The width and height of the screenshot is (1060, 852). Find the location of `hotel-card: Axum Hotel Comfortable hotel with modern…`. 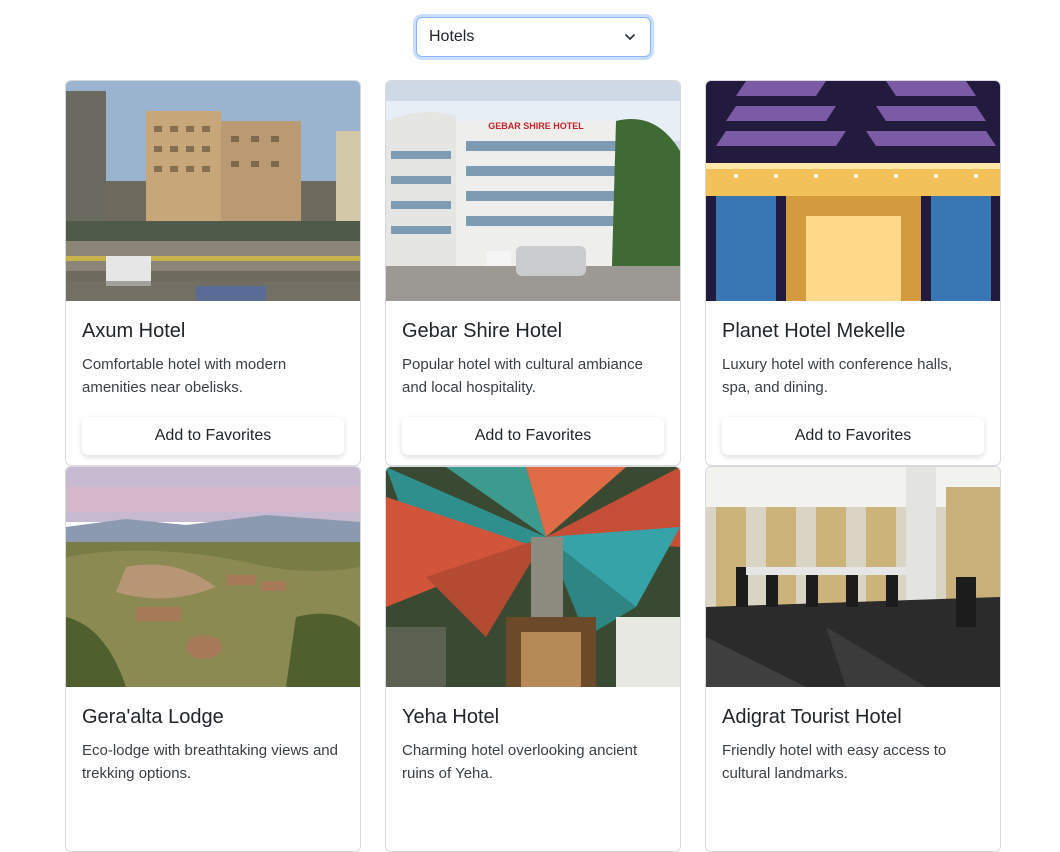

hotel-card: Axum Hotel Comfortable hotel with modern… is located at coordinates (213, 273).